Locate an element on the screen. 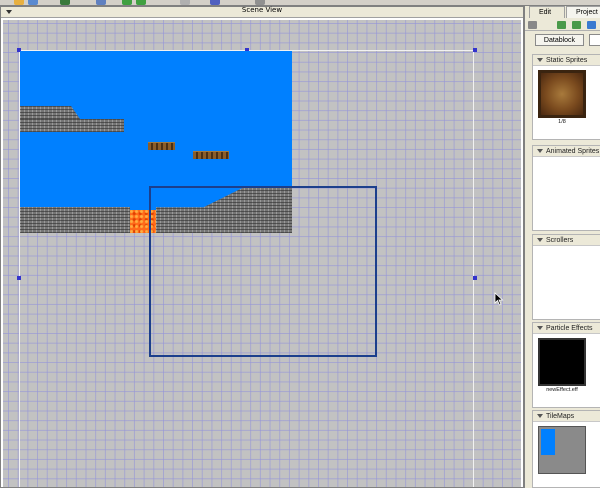 This screenshot has height=488, width=600. rock-ledge-lower is located at coordinates (72, 125).